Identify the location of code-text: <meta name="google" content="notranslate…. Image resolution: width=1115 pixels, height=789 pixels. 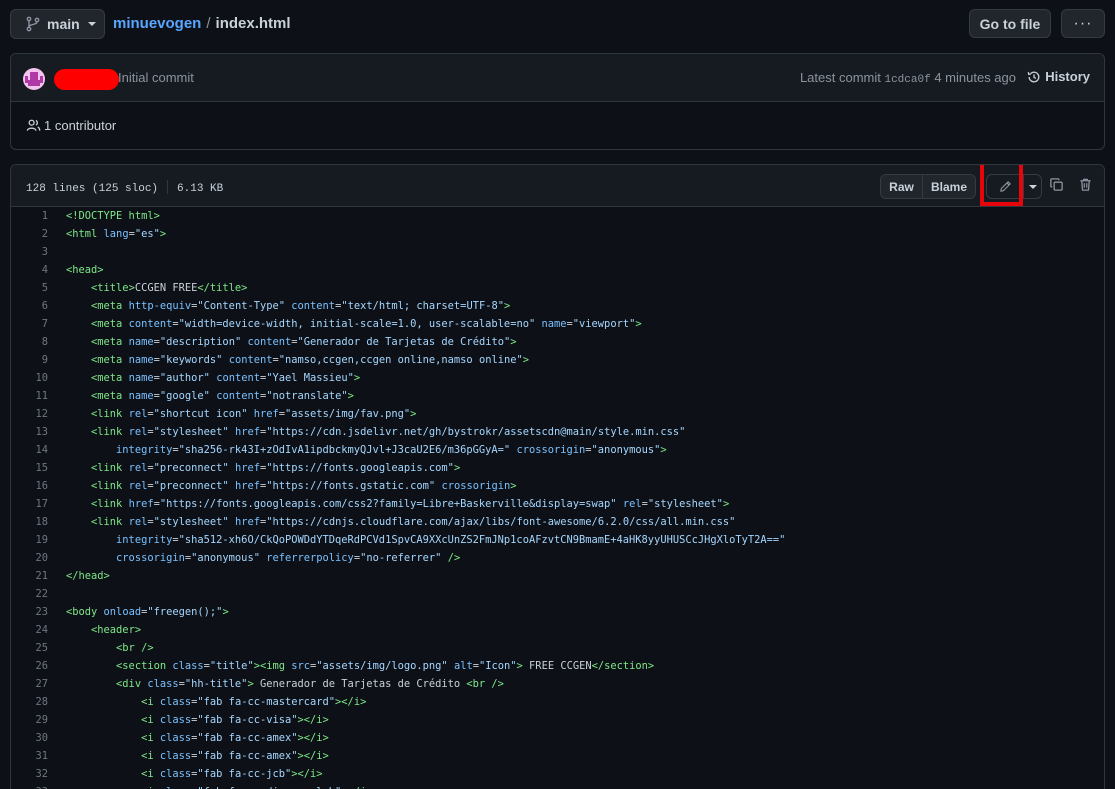
(222, 396).